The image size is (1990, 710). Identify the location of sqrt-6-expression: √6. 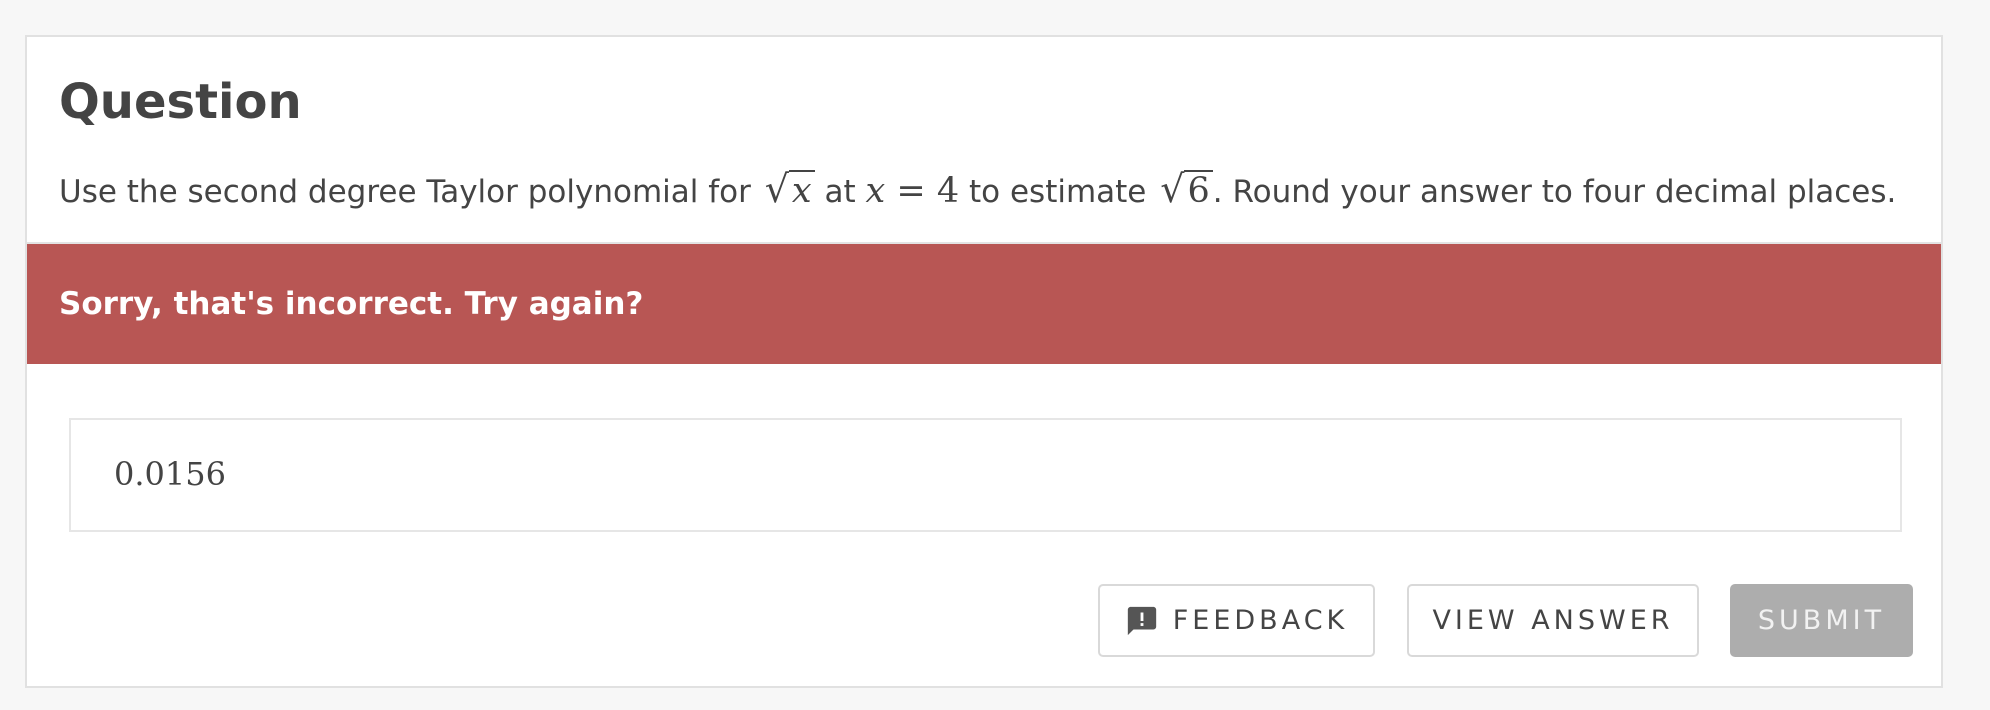
(1184, 190).